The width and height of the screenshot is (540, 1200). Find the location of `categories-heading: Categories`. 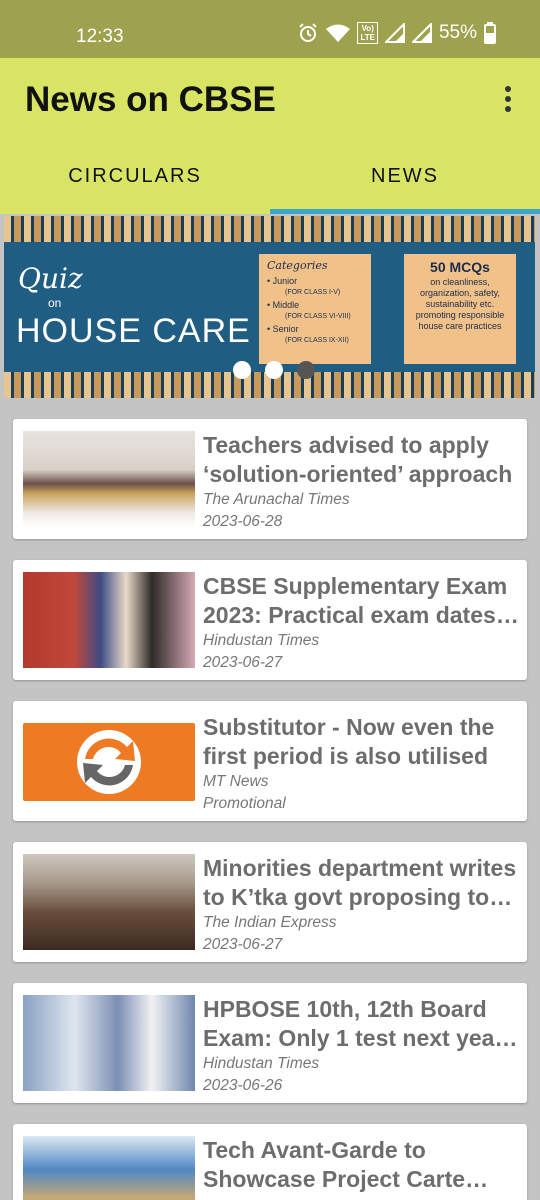

categories-heading: Categories is located at coordinates (297, 265).